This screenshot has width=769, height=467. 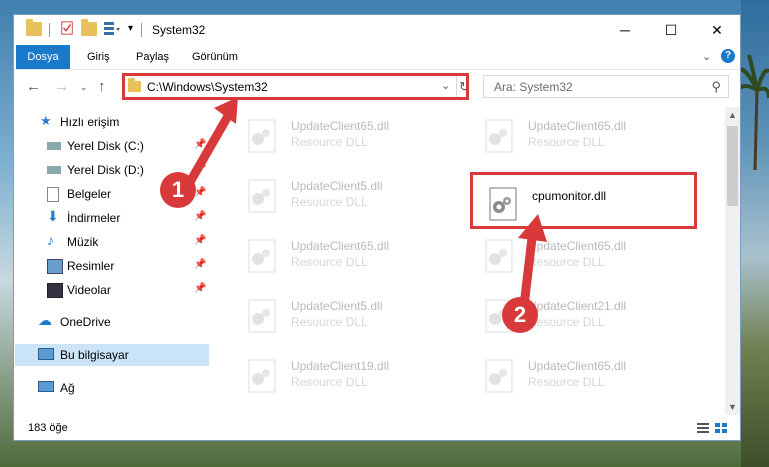 I want to click on file-highlight-box, so click(x=583, y=200).